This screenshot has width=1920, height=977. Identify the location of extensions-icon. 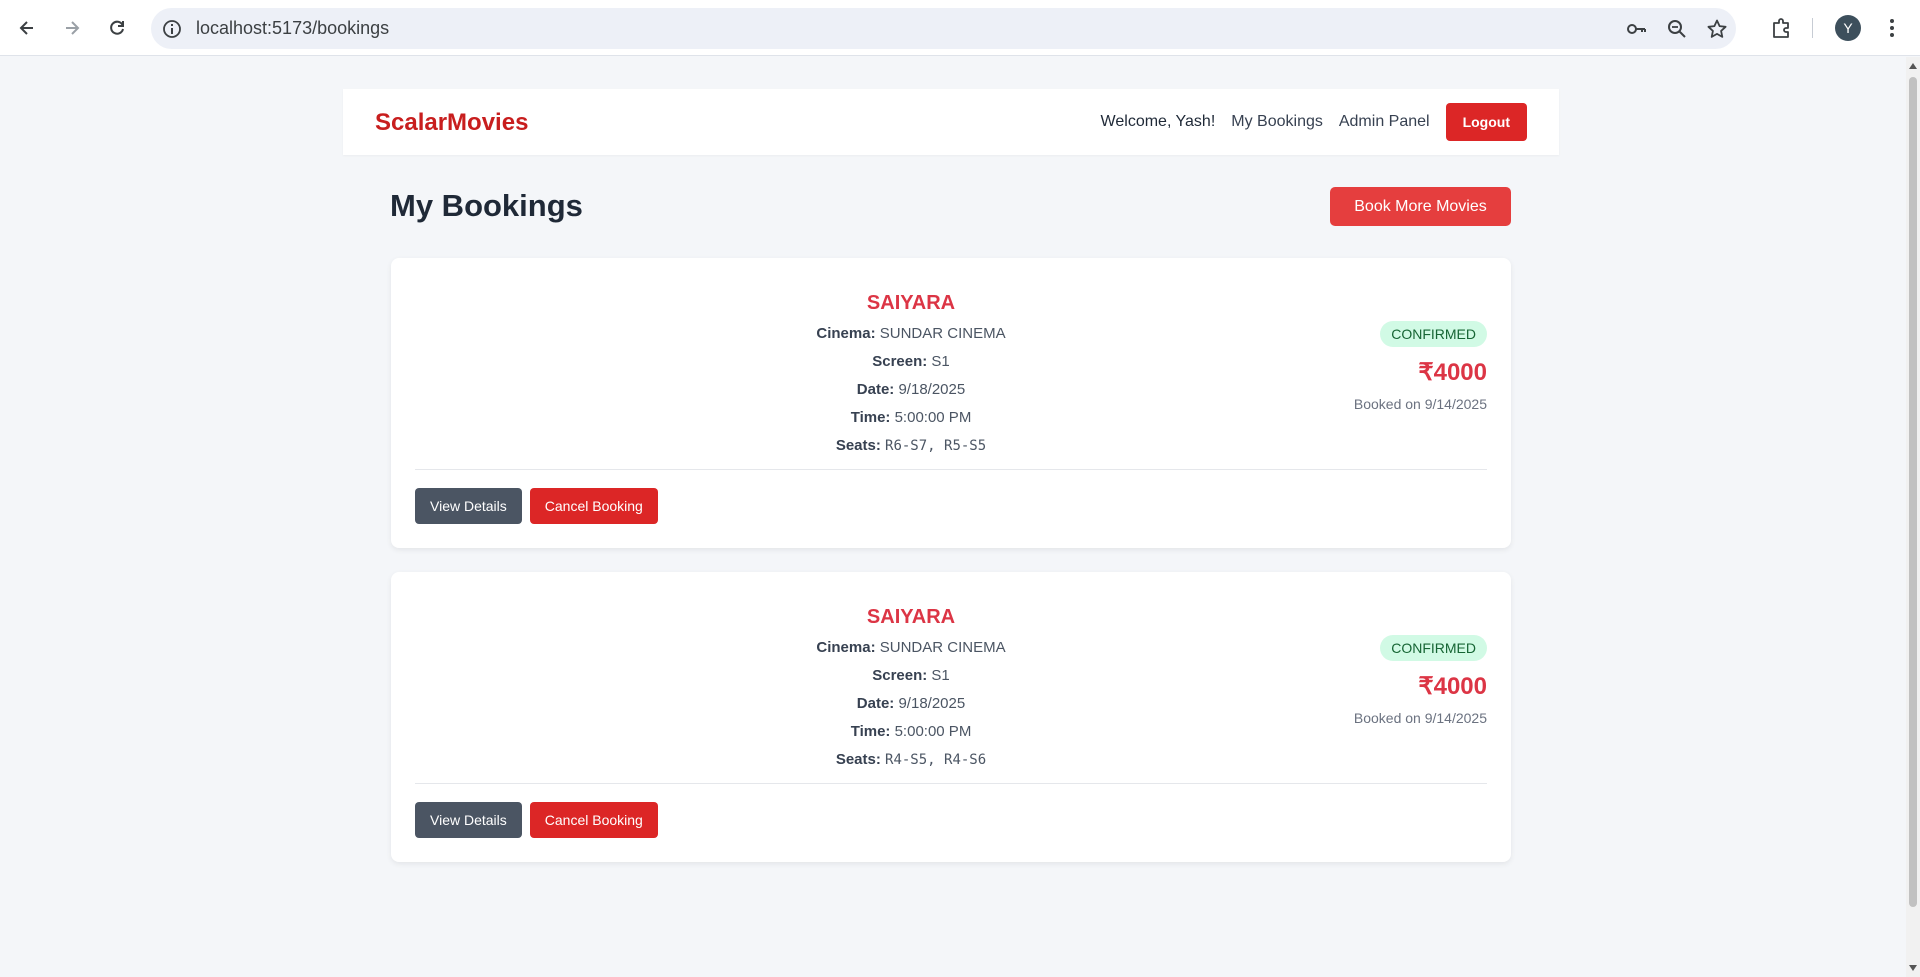
(1781, 28).